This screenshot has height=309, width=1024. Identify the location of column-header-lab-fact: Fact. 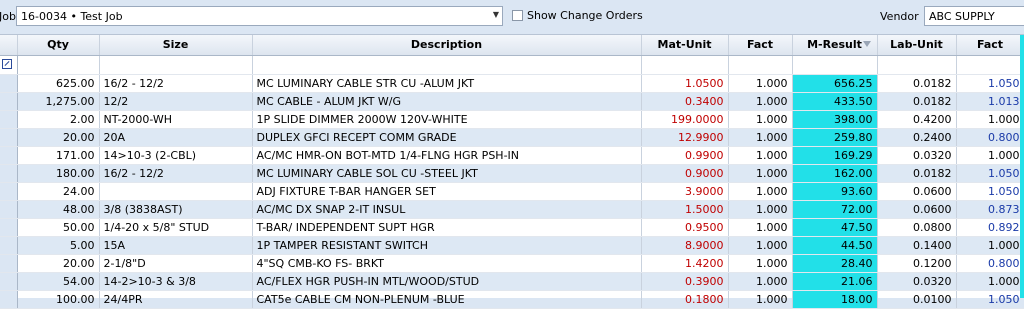
(990, 45).